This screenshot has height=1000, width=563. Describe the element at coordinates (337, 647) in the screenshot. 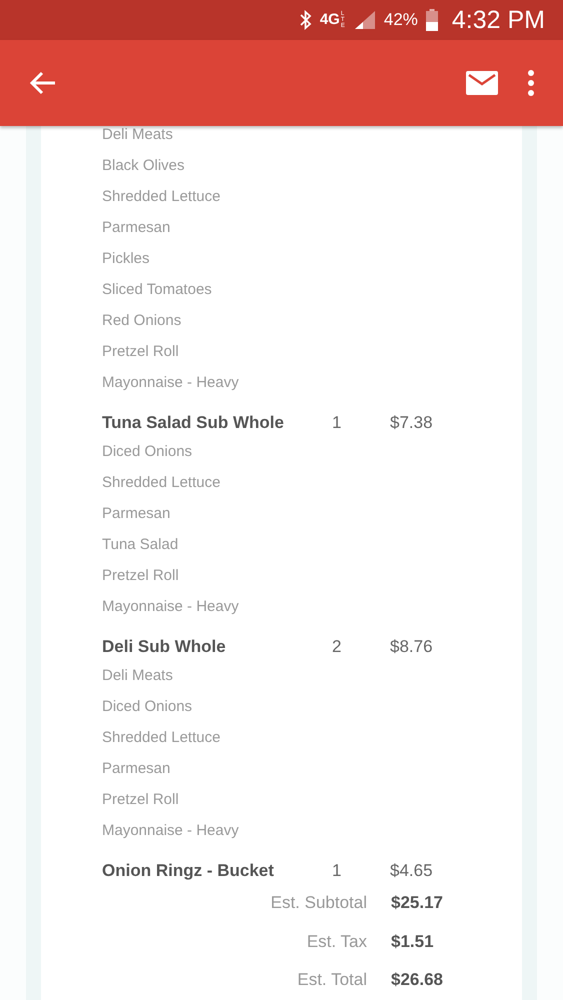

I see `item-quantity: 2` at that location.